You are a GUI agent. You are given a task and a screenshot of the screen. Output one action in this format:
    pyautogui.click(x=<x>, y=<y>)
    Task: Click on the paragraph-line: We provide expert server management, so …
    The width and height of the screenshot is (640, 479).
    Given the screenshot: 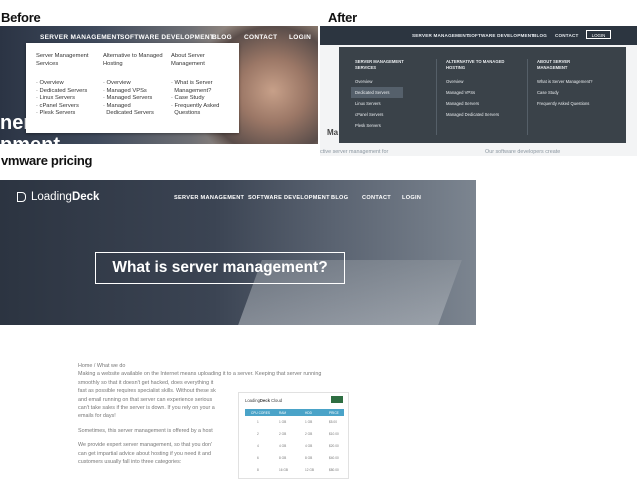 What is the action you would take?
    pyautogui.click(x=145, y=445)
    